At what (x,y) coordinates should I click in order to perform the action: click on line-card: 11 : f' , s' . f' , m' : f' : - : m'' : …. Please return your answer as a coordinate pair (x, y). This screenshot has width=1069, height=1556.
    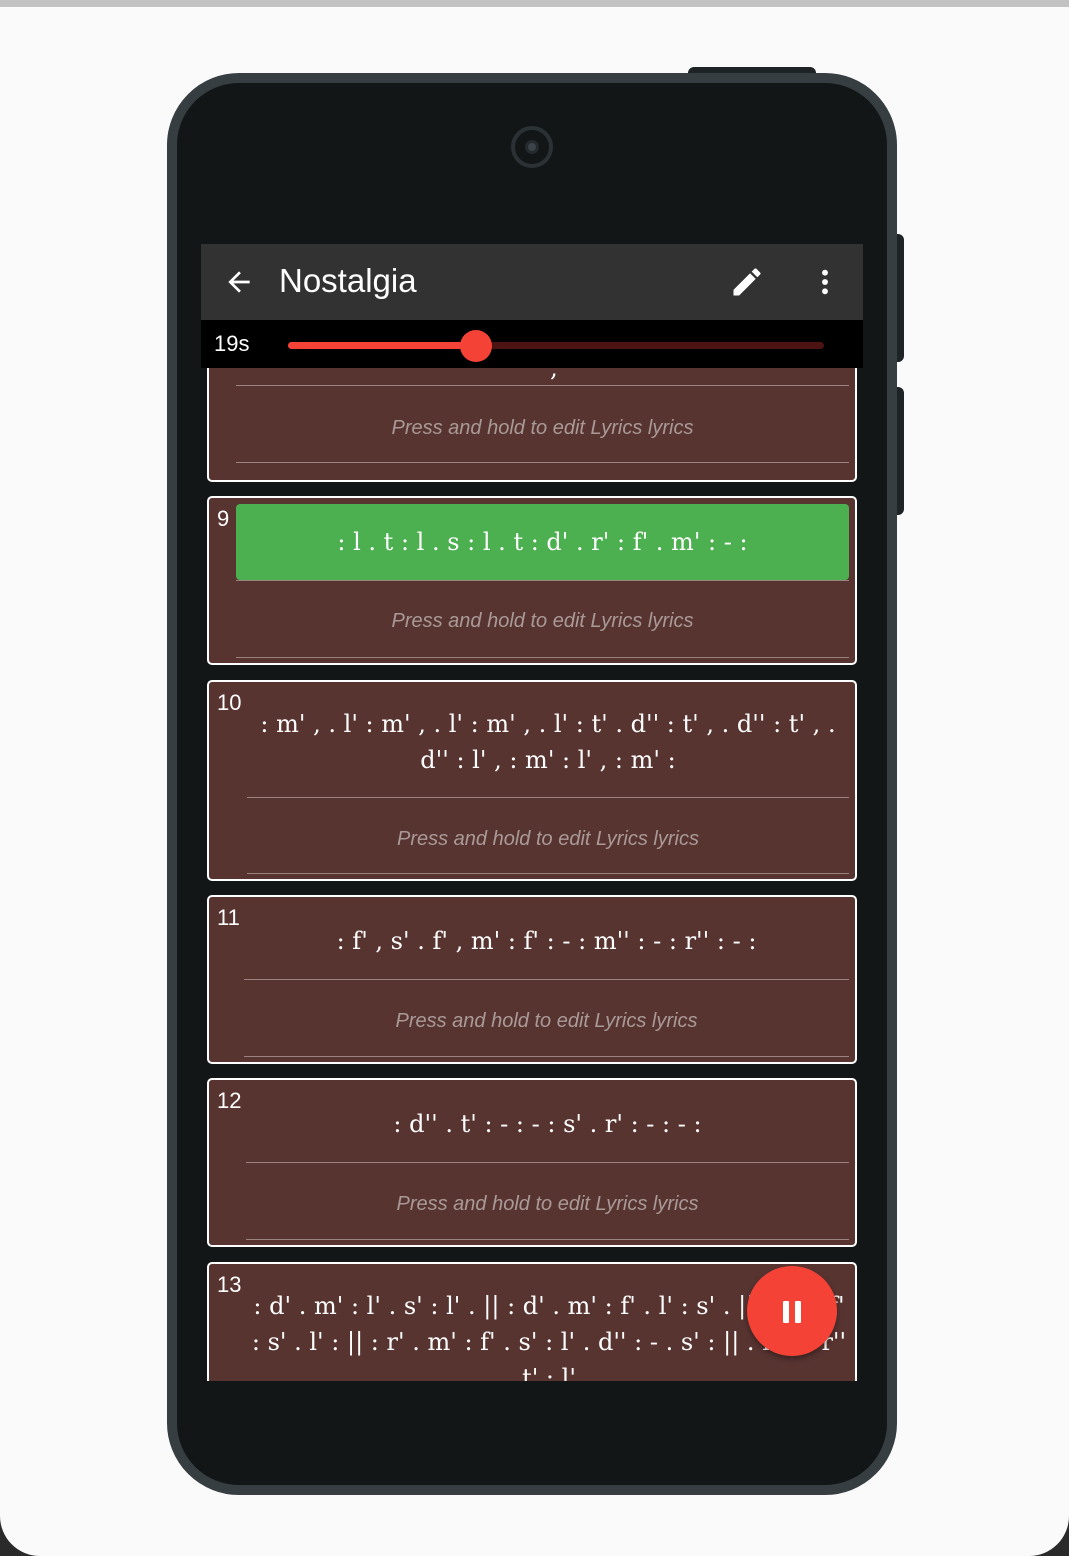
    Looking at the image, I should click on (532, 979).